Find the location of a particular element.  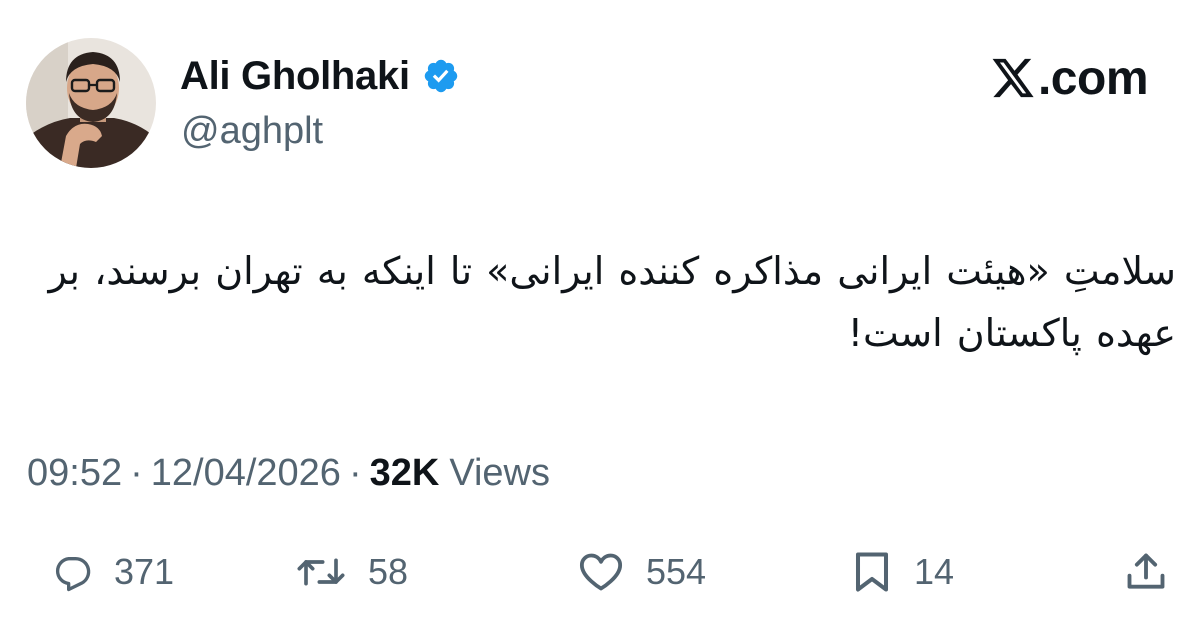

share-icon is located at coordinates (1146, 572).